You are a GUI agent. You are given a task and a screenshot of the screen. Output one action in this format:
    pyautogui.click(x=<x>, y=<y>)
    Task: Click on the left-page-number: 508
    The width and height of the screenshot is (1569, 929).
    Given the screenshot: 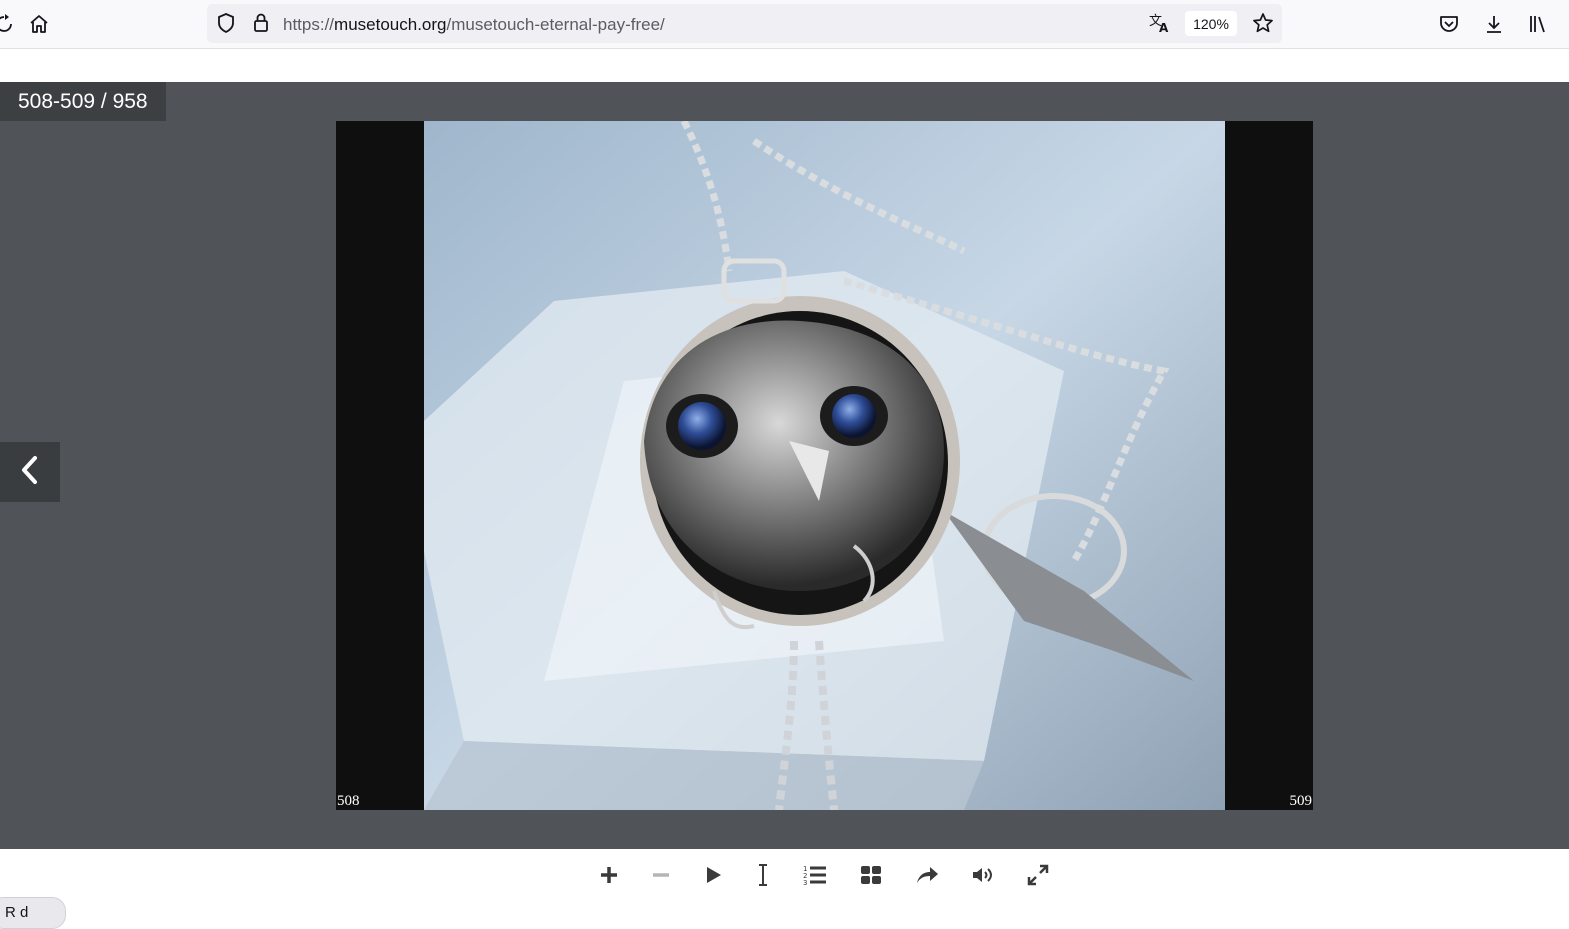 What is the action you would take?
    pyautogui.click(x=348, y=801)
    